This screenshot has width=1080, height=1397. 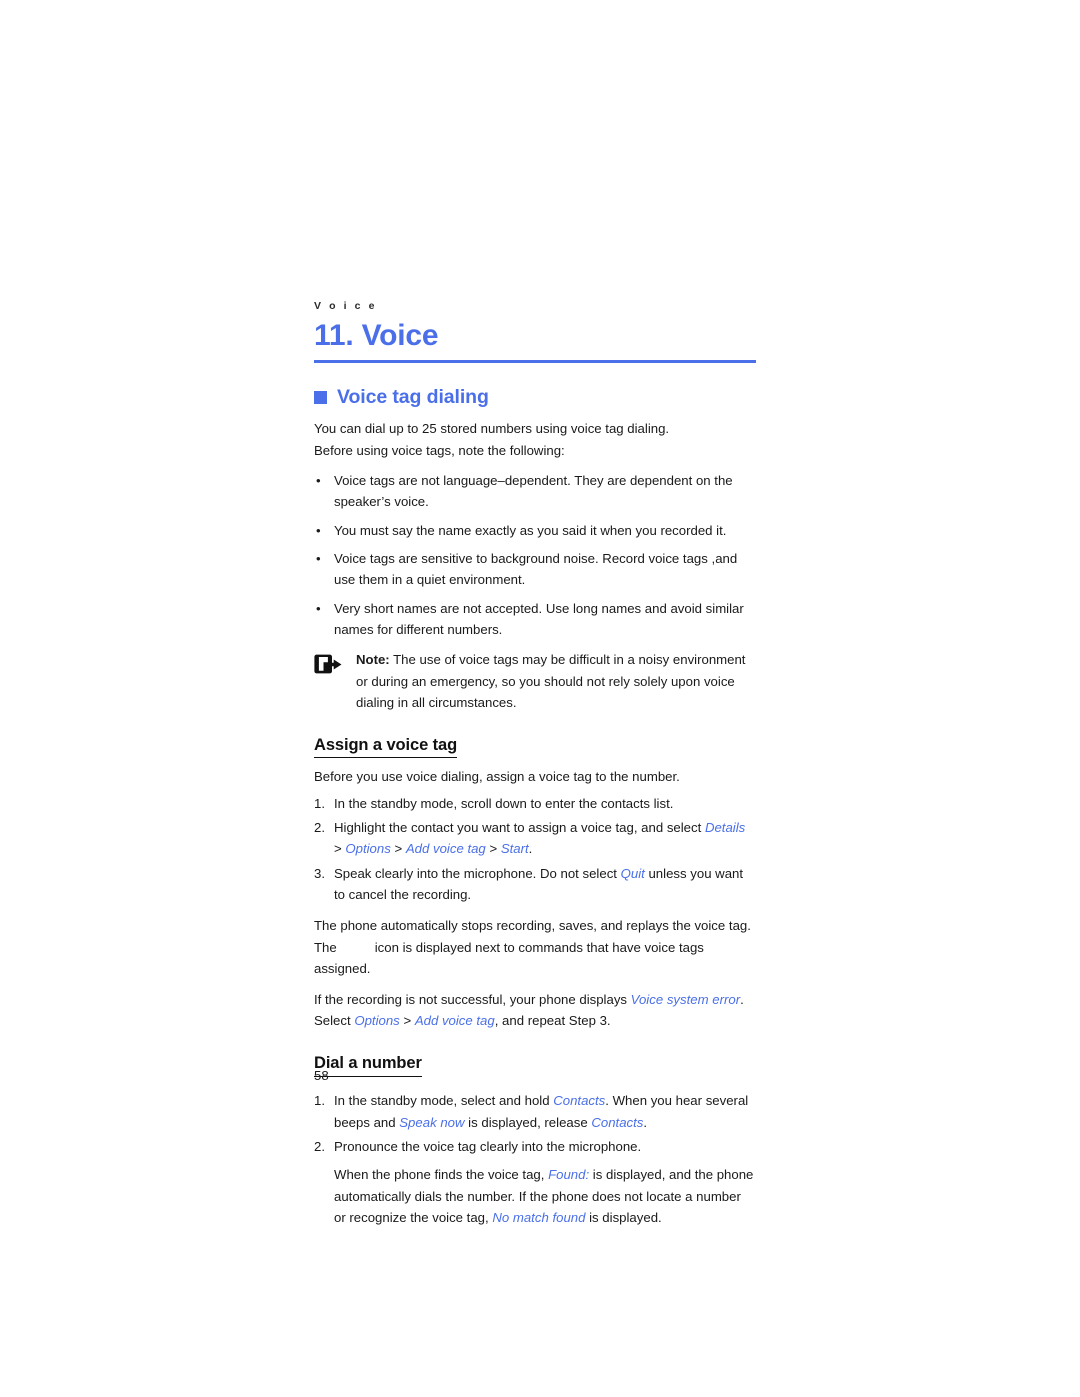 I want to click on section-heading-label: Voice tag dialing, so click(x=413, y=396).